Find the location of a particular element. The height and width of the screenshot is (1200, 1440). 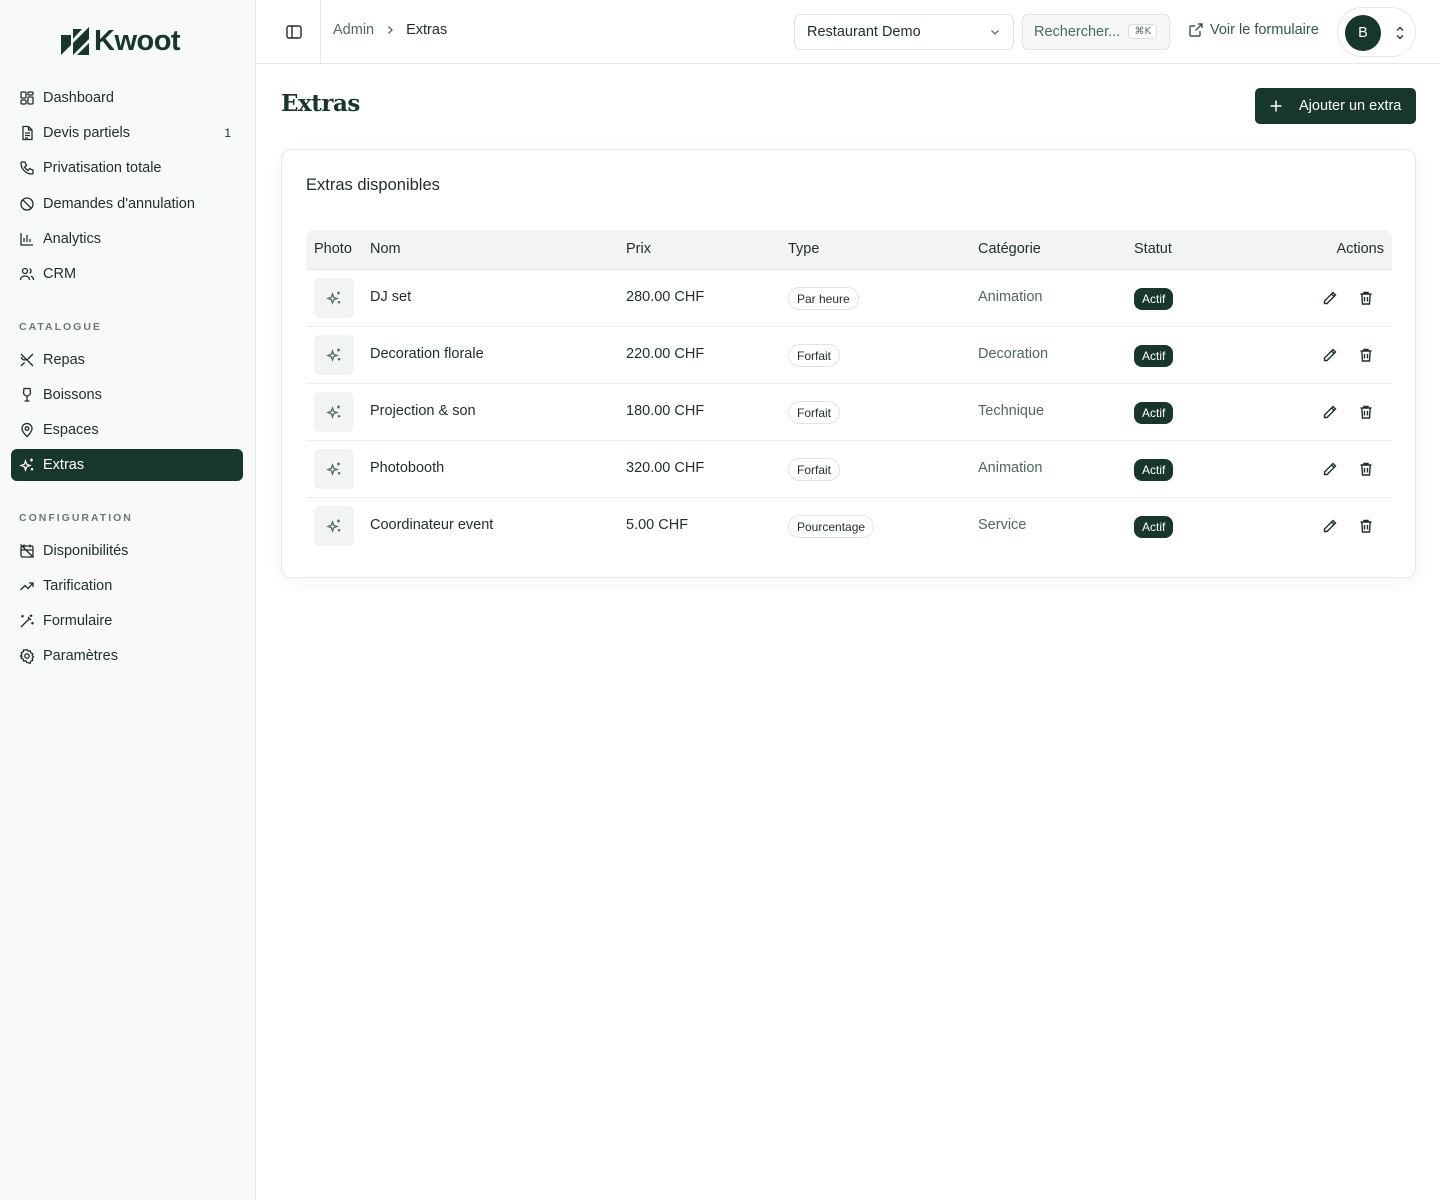

sidebar-item-espaces: Espaces is located at coordinates (127, 430).